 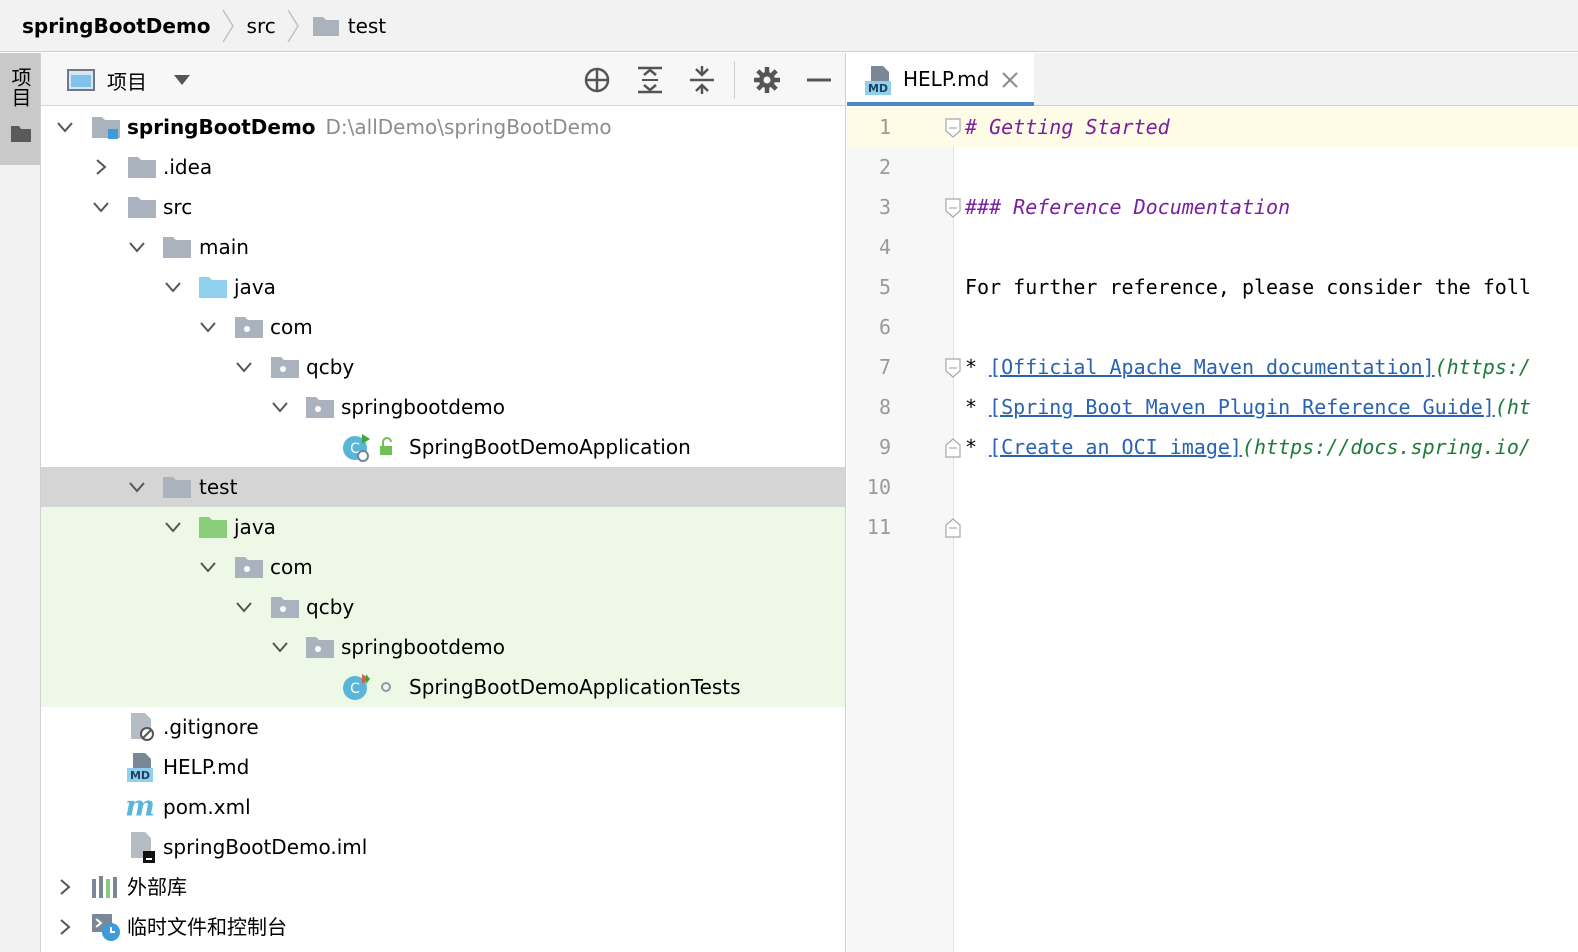 What do you see at coordinates (140, 775) in the screenshot?
I see `svg-text: MD` at bounding box center [140, 775].